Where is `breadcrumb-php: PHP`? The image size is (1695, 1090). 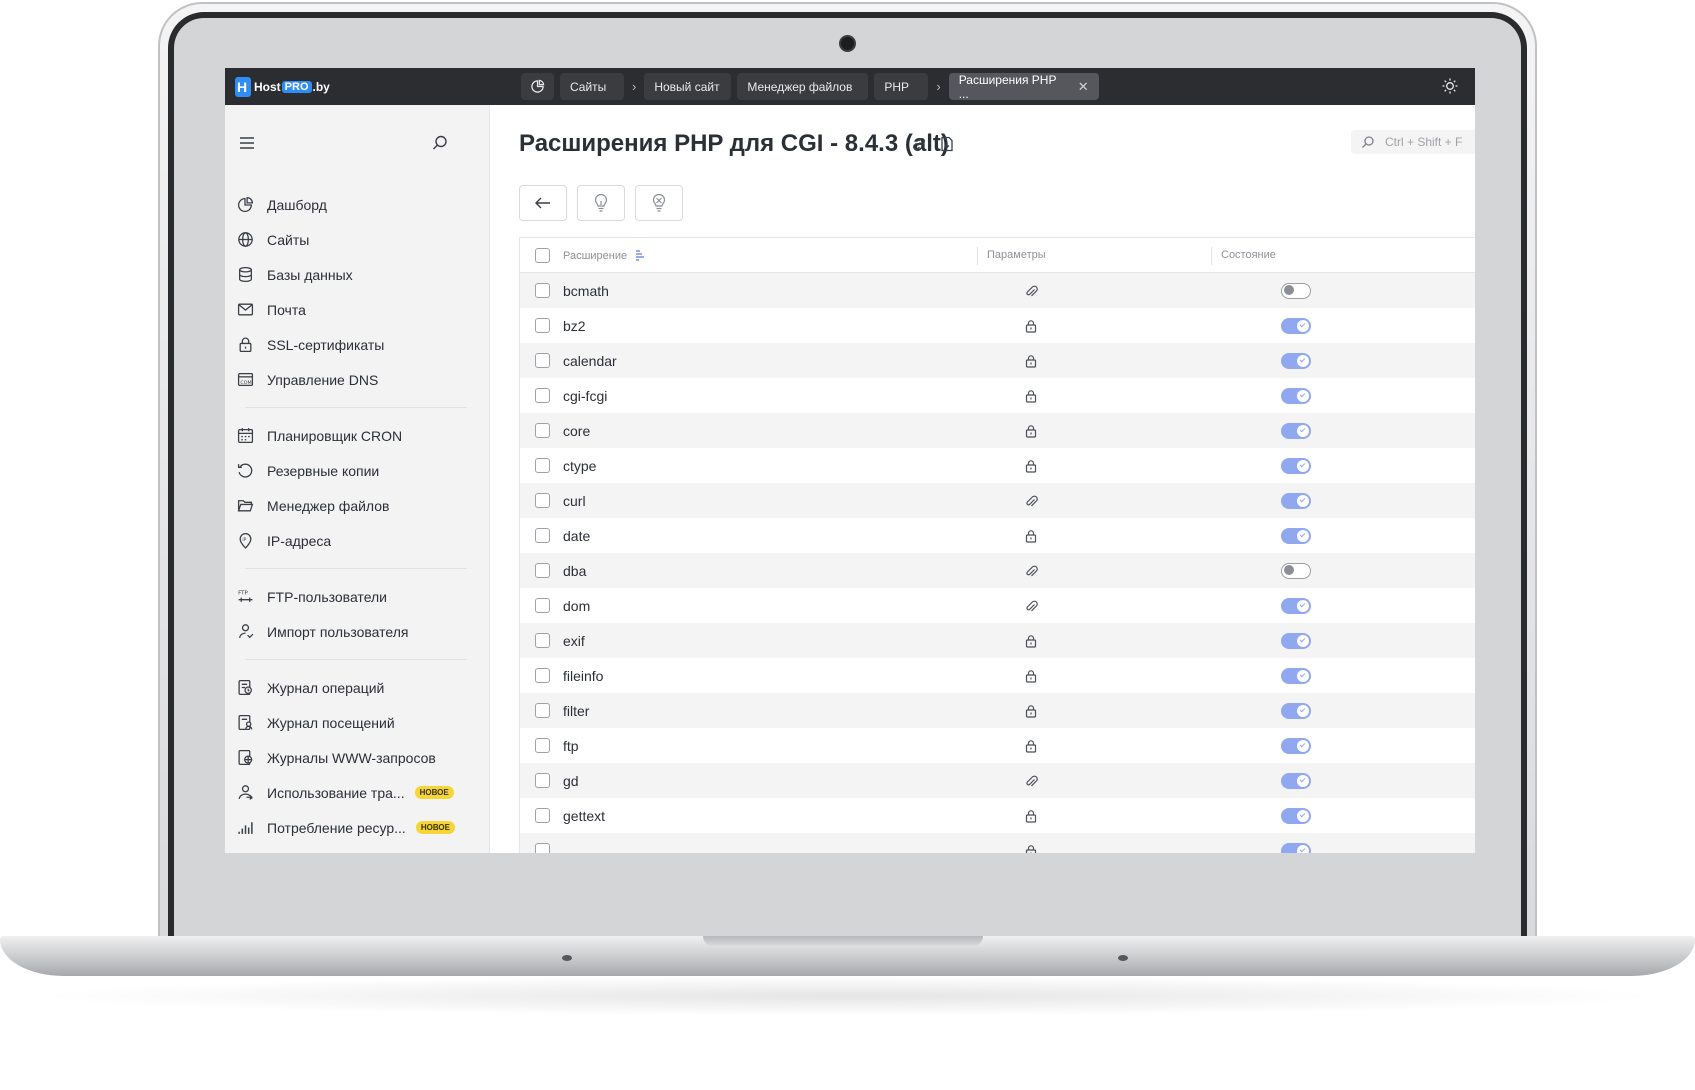
breadcrumb-php: PHP is located at coordinates (901, 86).